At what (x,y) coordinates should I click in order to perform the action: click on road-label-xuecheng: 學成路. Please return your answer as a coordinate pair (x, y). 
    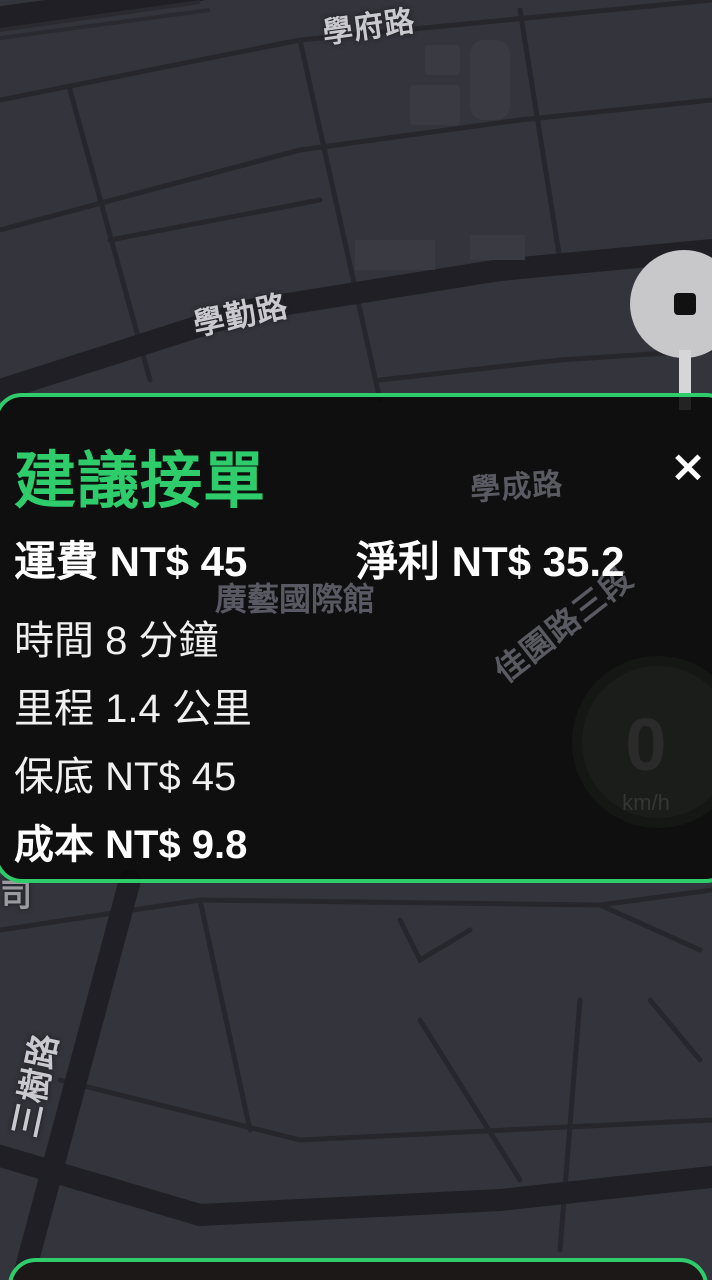
    Looking at the image, I should click on (517, 487).